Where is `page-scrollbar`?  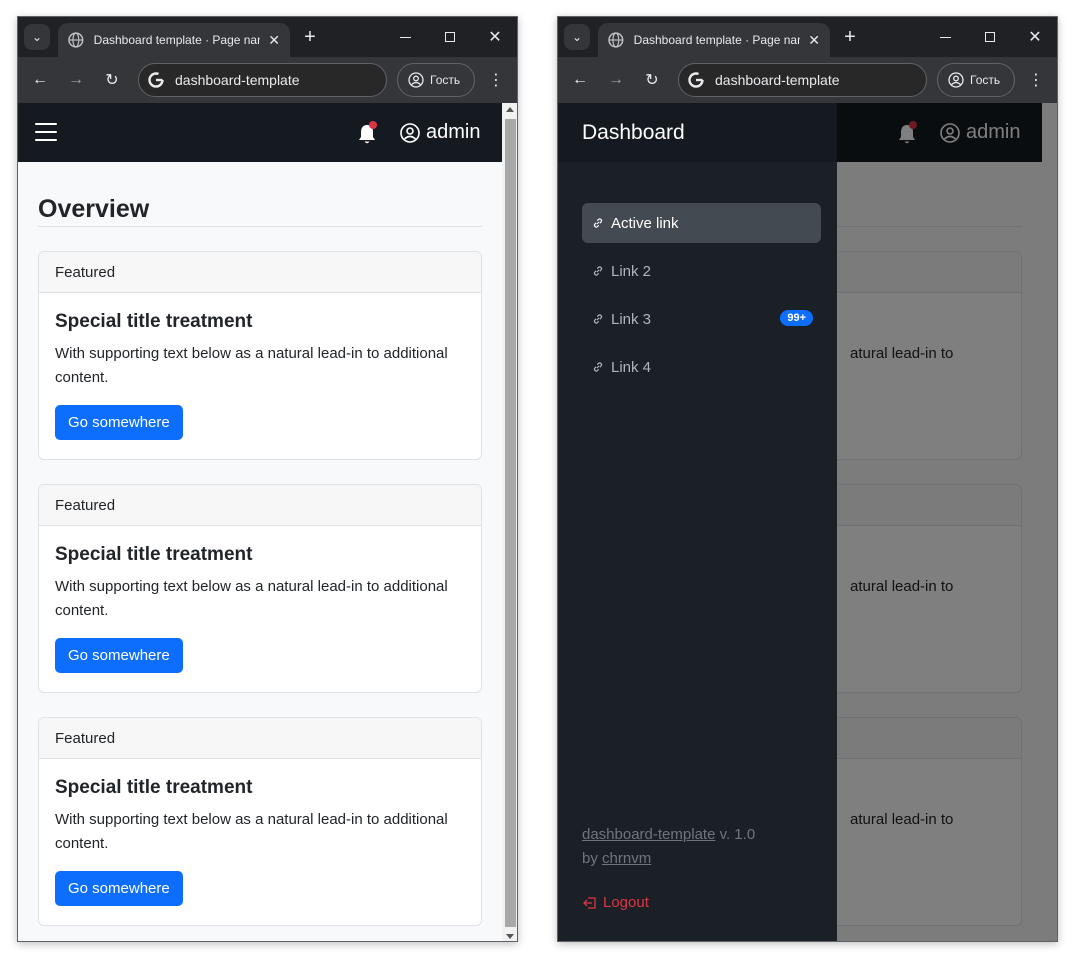
page-scrollbar is located at coordinates (509, 522).